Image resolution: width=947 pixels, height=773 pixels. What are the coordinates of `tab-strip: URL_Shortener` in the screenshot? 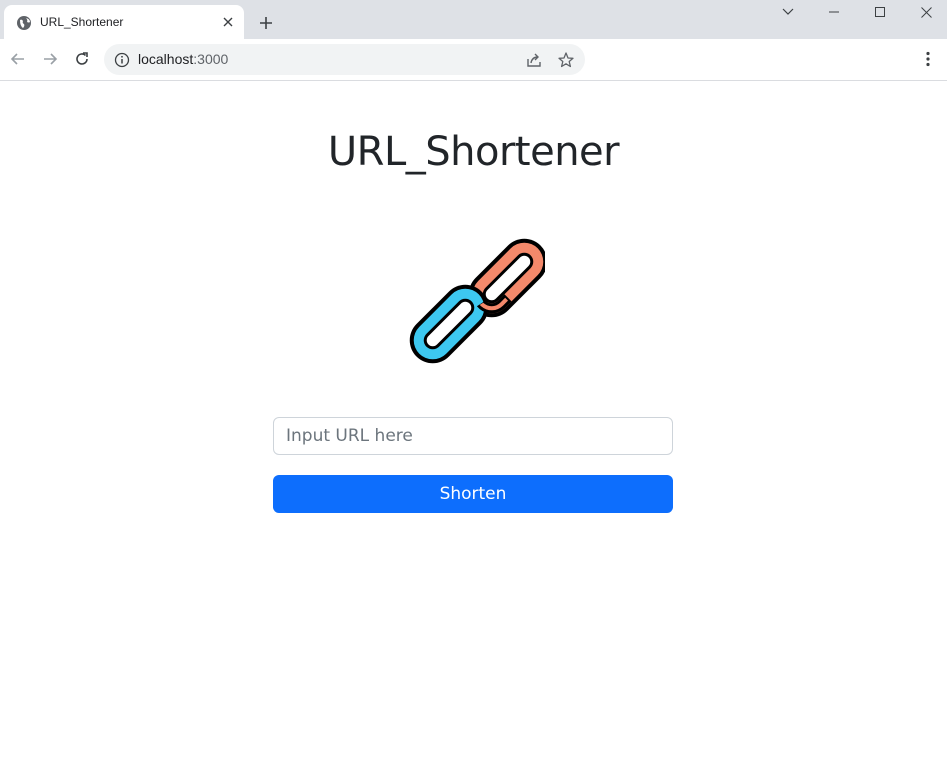 It's located at (473, 19).